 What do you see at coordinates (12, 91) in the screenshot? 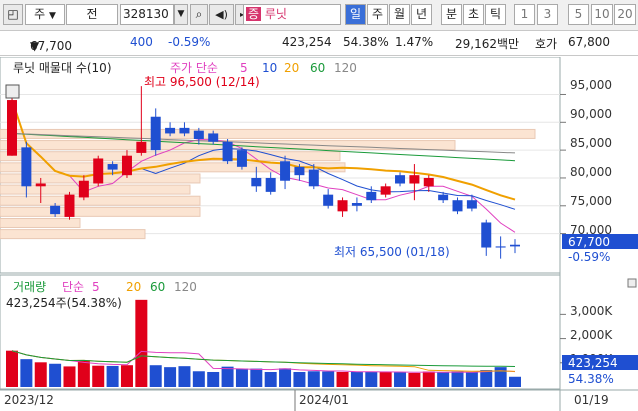
I see `grid-toggle-icon` at bounding box center [12, 91].